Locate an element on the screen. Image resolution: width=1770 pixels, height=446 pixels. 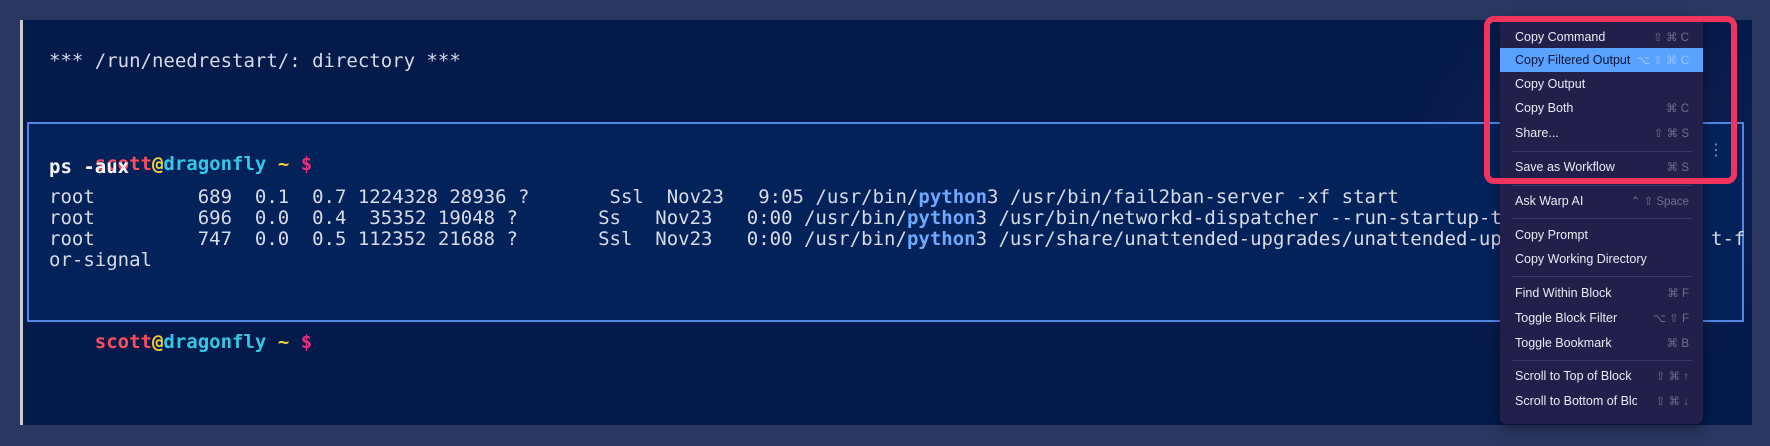
menu-item-scroll-to-top: Scroll to Top of Block ⇧ ⌘ ↑ is located at coordinates (1601, 376).